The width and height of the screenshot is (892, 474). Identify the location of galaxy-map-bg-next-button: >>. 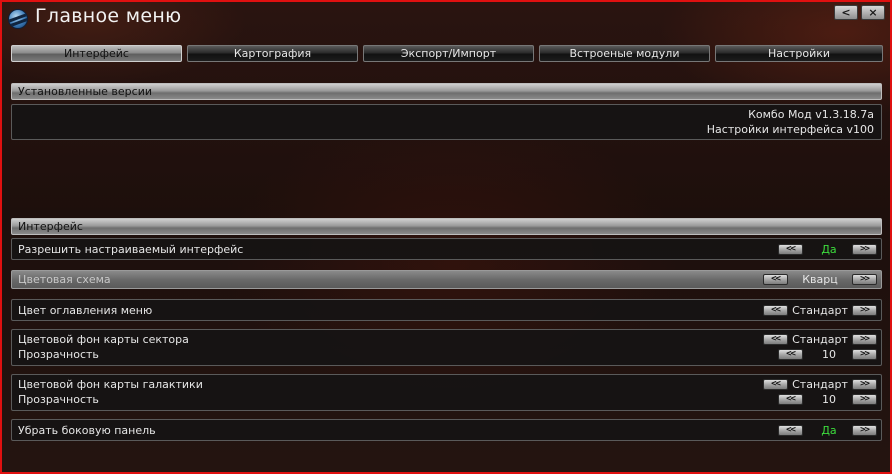
(864, 384).